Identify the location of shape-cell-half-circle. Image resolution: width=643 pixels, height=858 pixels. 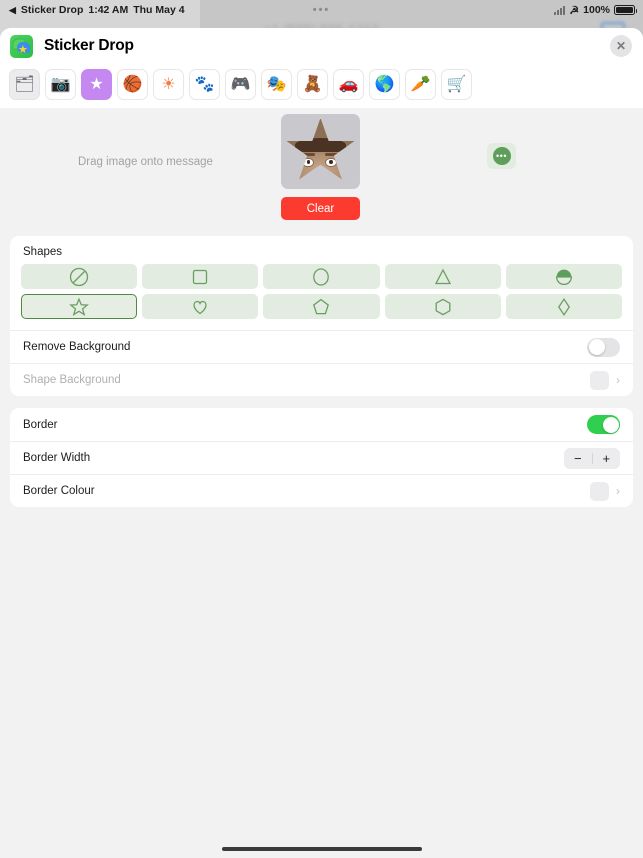
(563, 276).